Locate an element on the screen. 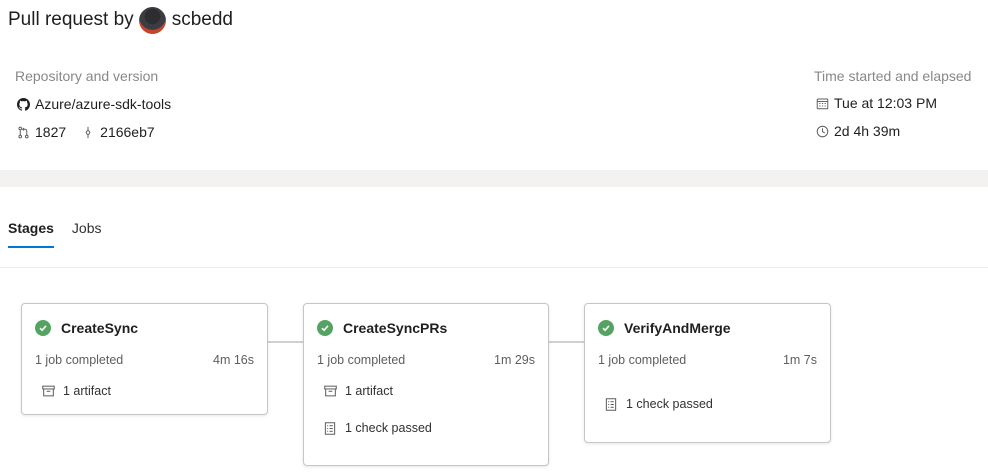  started-row: Tue at 12:03 PM is located at coordinates (892, 103).